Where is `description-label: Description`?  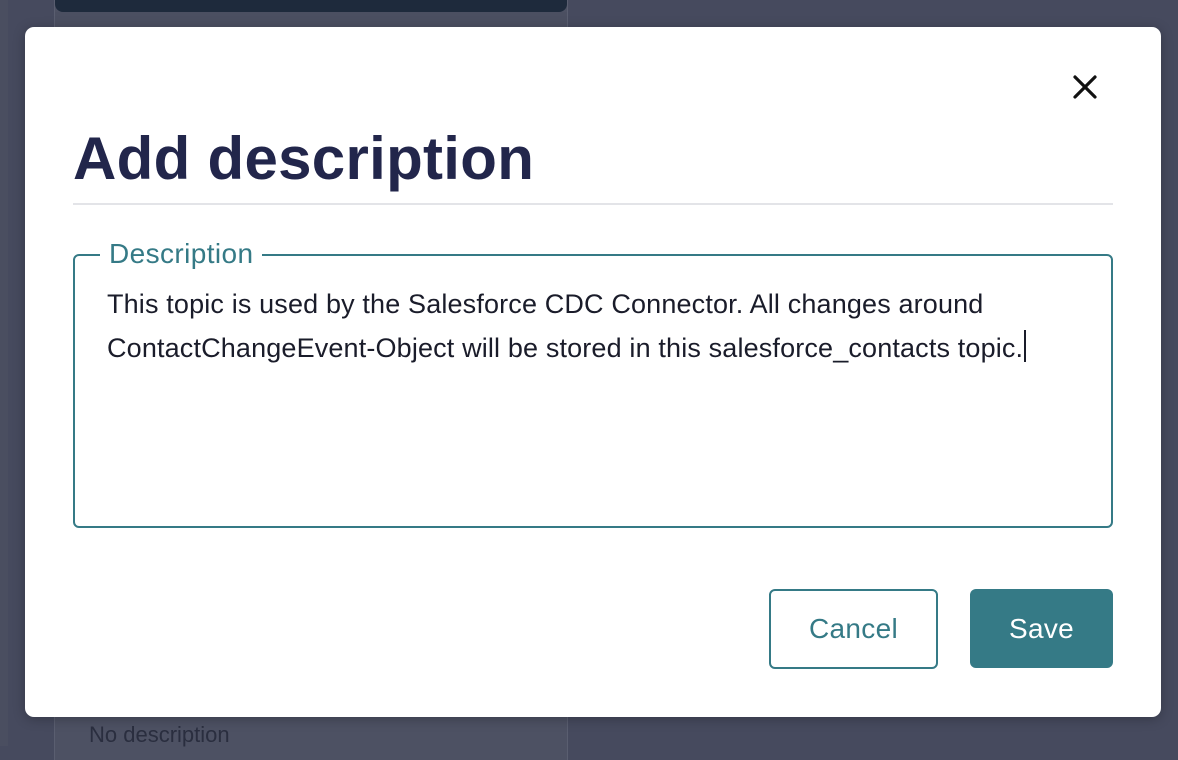
description-label: Description is located at coordinates (181, 254).